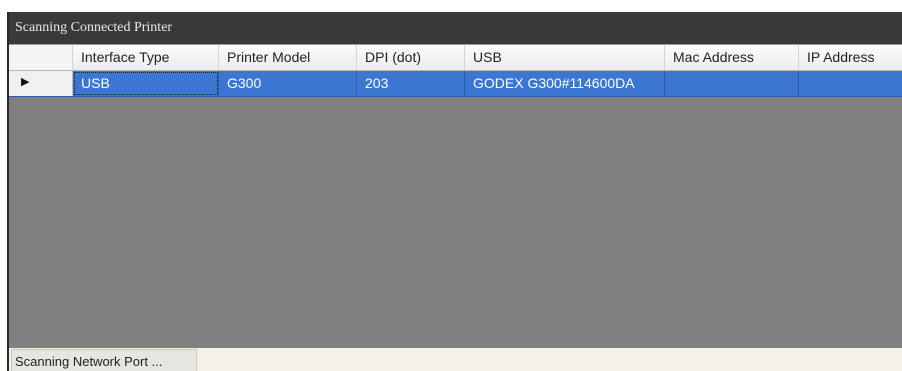  Describe the element at coordinates (411, 83) in the screenshot. I see `cell-dpi: 203` at that location.